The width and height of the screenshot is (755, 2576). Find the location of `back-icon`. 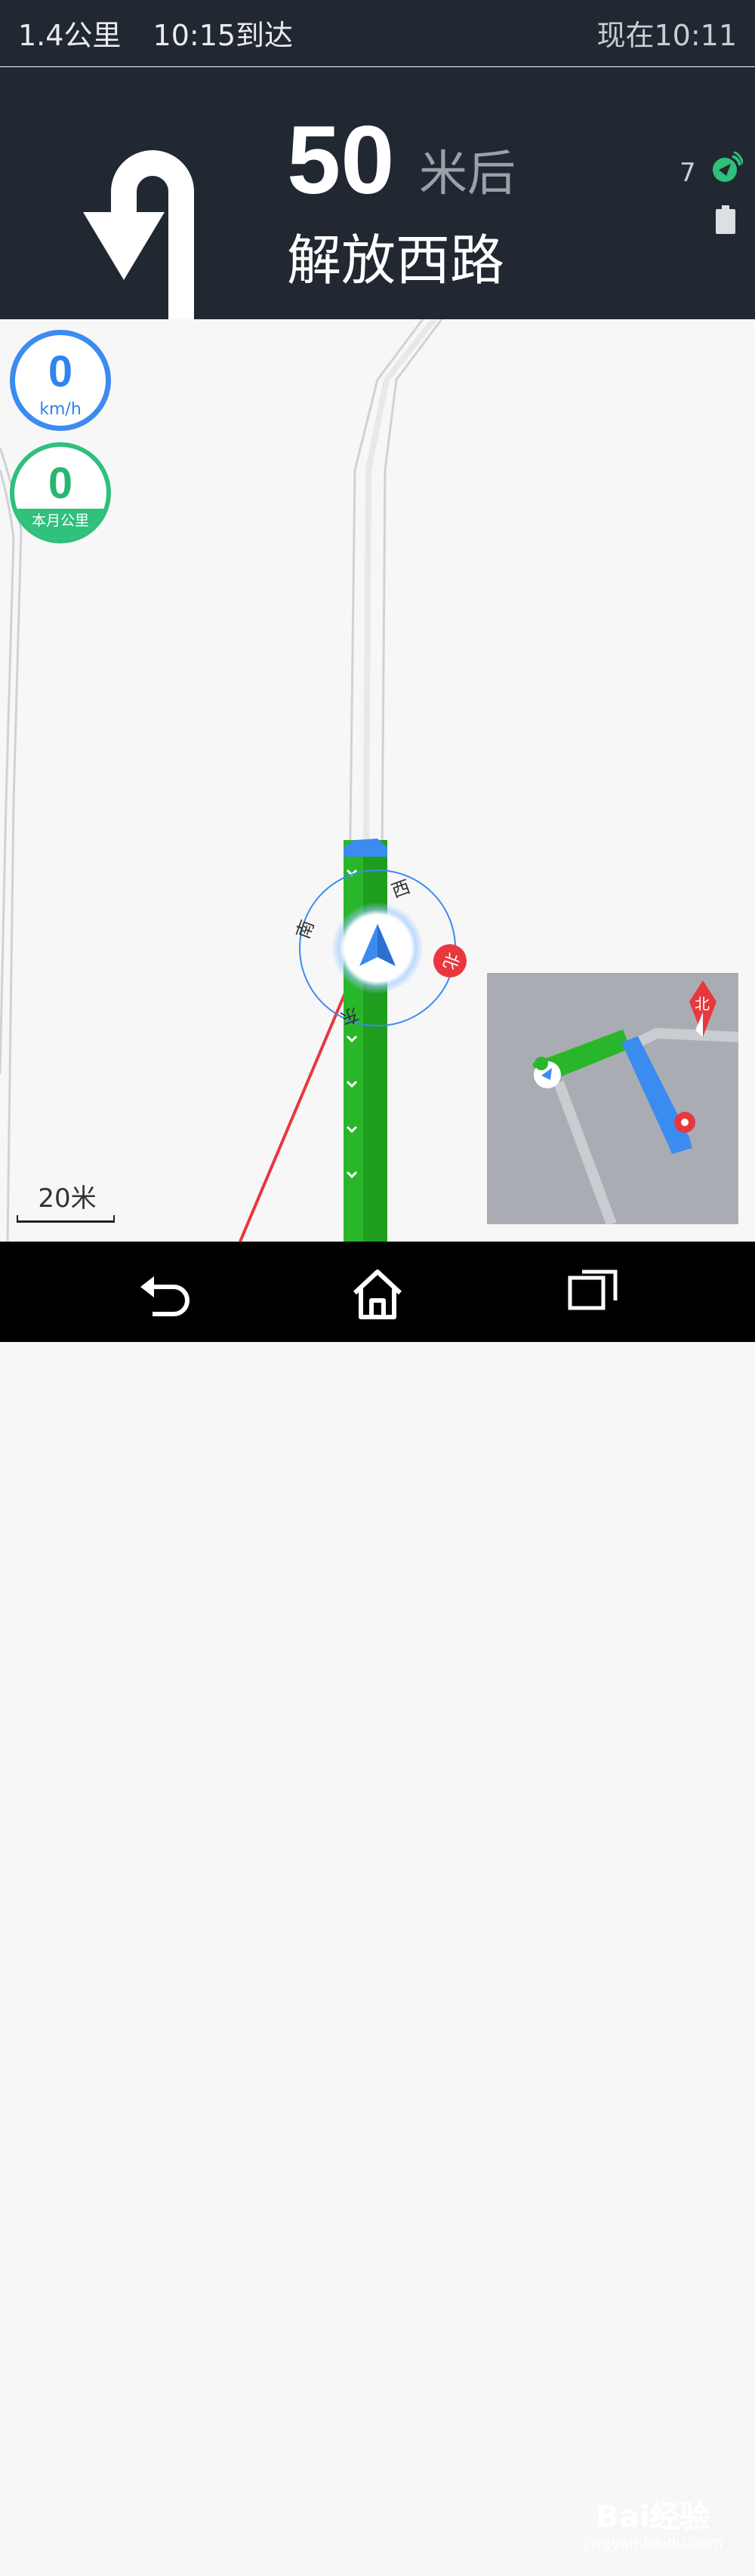

back-icon is located at coordinates (167, 1294).